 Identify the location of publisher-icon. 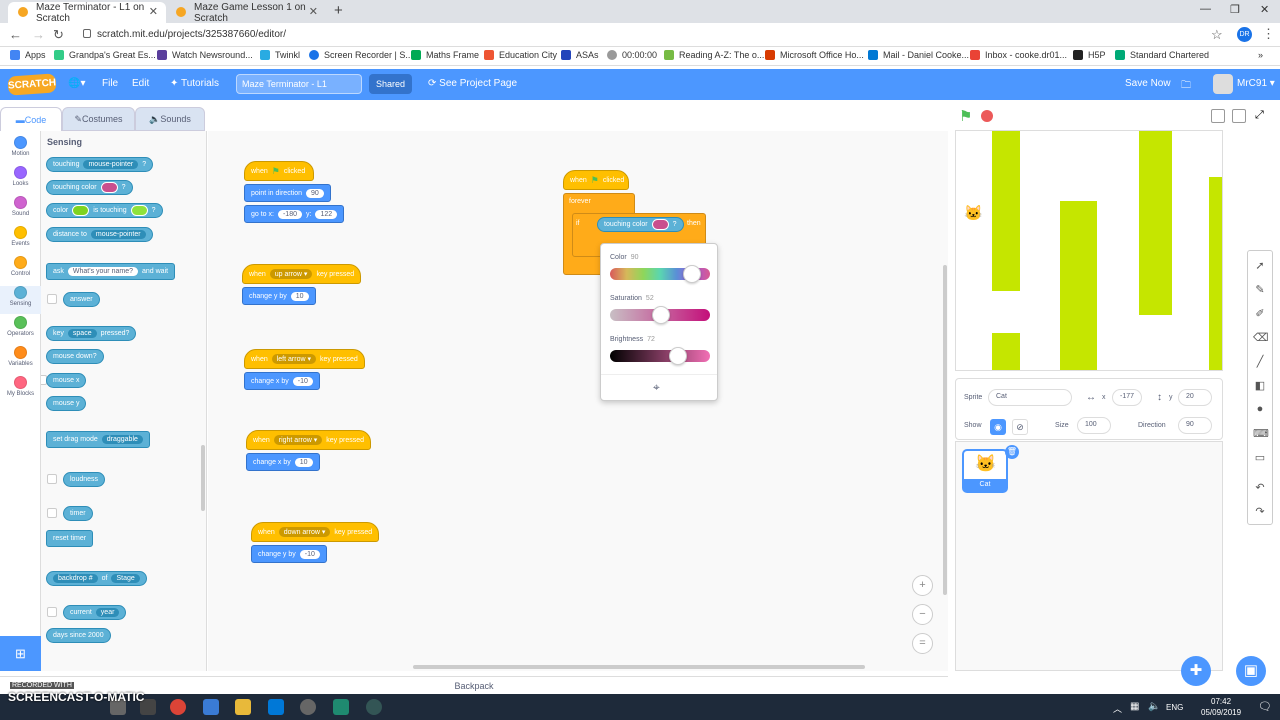
(341, 707).